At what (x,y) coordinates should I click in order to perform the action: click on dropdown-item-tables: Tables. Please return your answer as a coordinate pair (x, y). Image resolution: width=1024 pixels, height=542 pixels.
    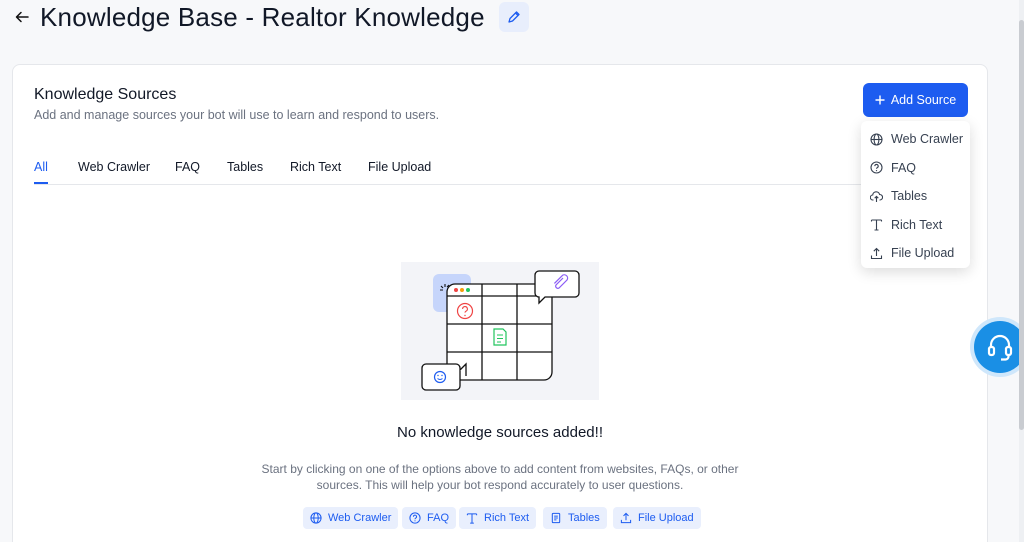
    Looking at the image, I should click on (915, 196).